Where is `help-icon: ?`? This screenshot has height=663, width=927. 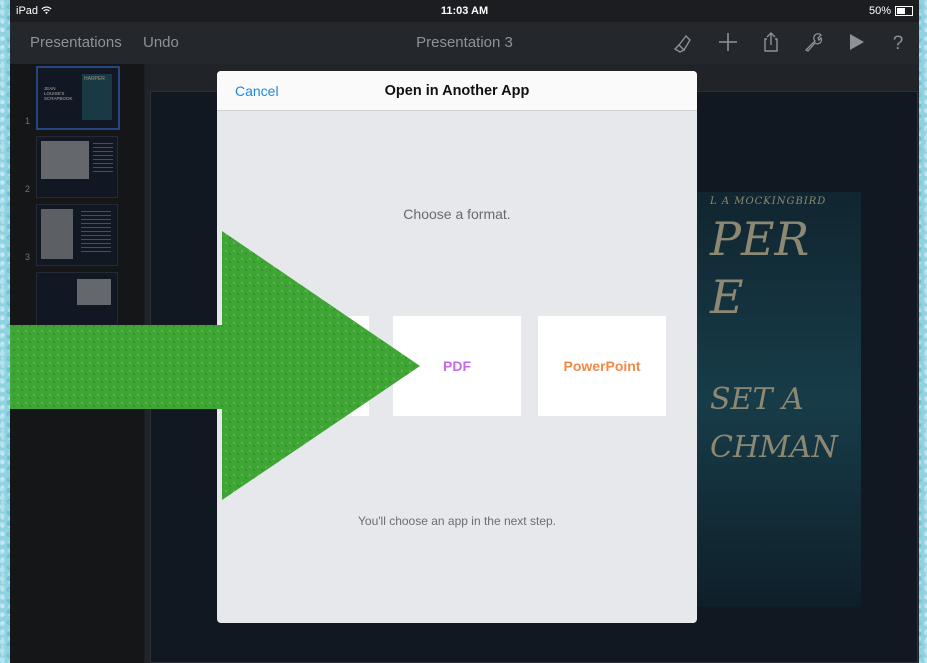
help-icon: ? is located at coordinates (898, 42).